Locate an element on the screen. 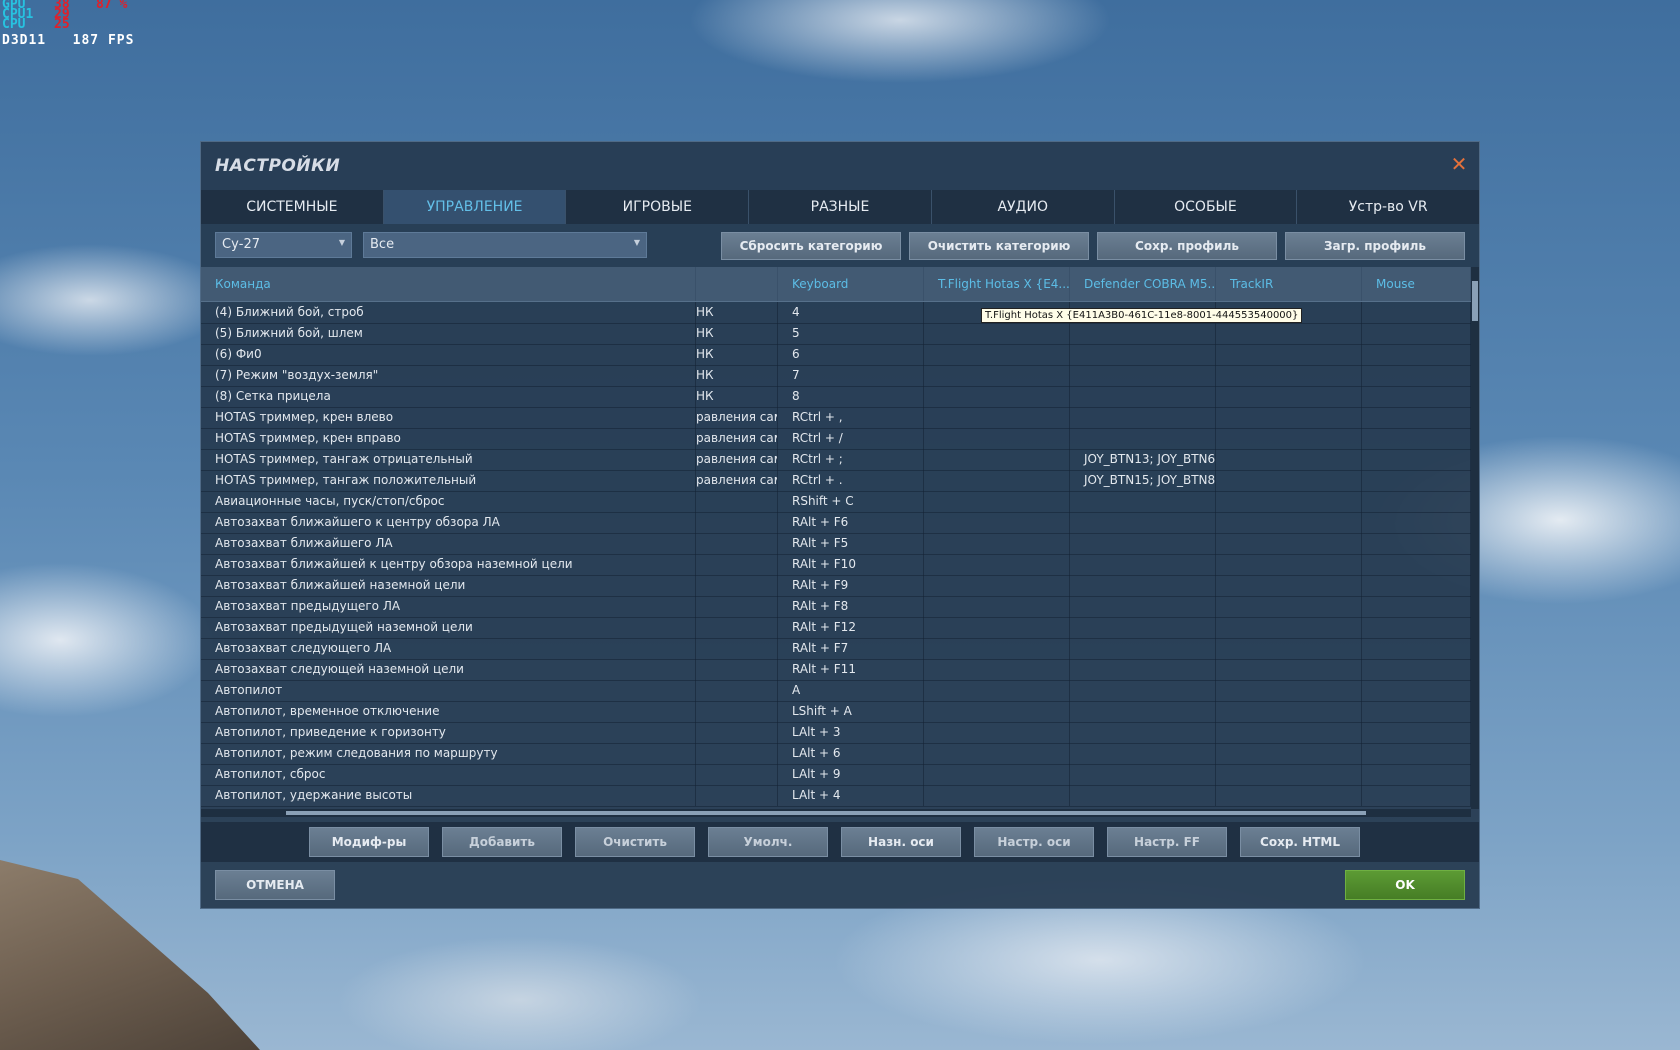  clear-category-button: Очистить категорию is located at coordinates (999, 246).